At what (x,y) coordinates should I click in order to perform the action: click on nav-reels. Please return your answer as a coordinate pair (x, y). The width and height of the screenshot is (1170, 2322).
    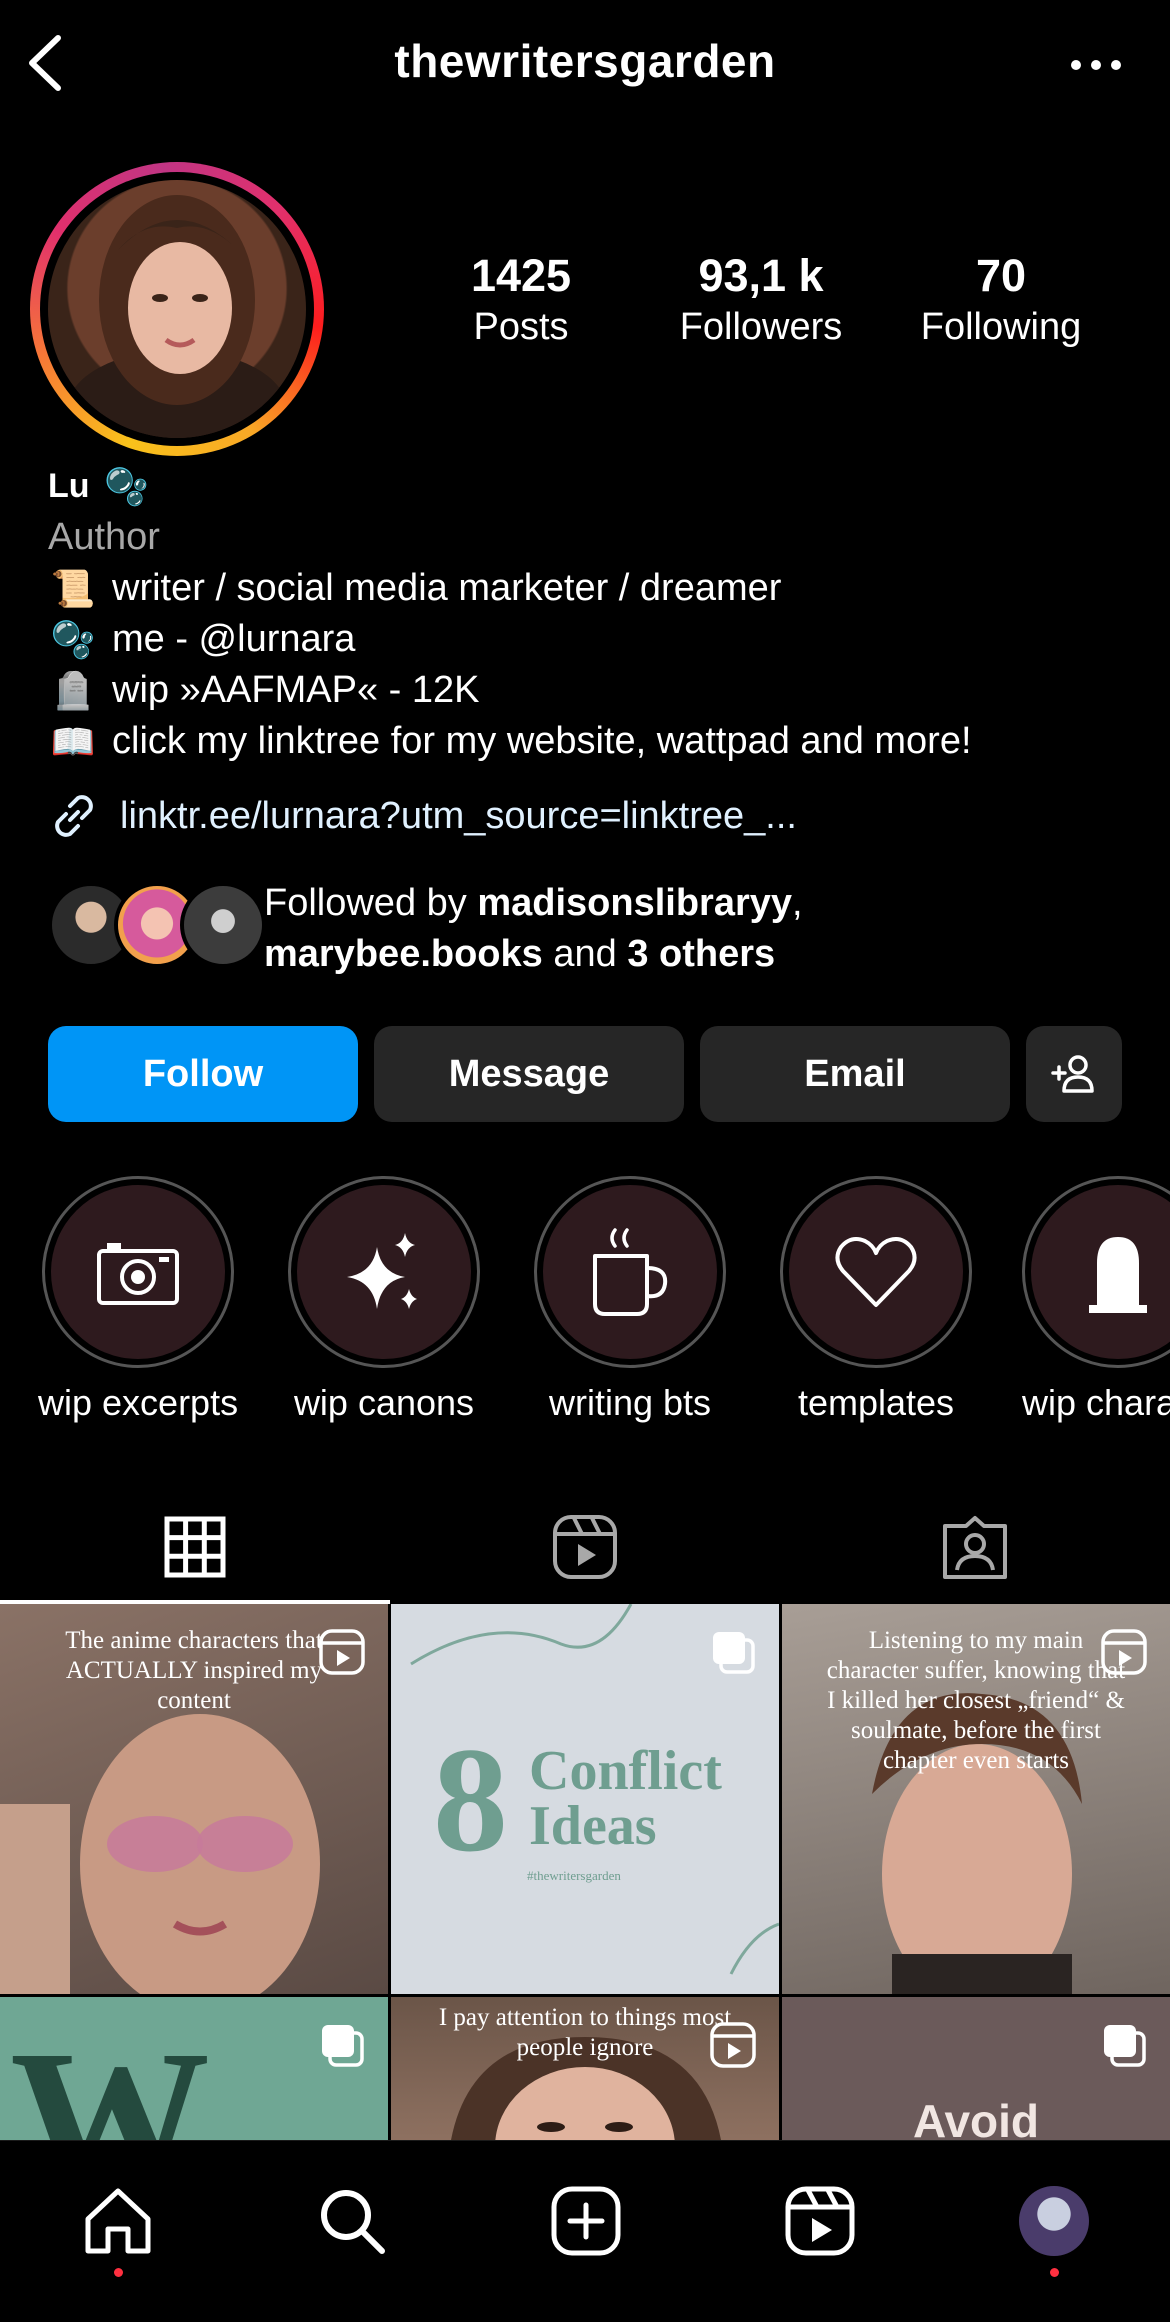
    Looking at the image, I should click on (820, 2221).